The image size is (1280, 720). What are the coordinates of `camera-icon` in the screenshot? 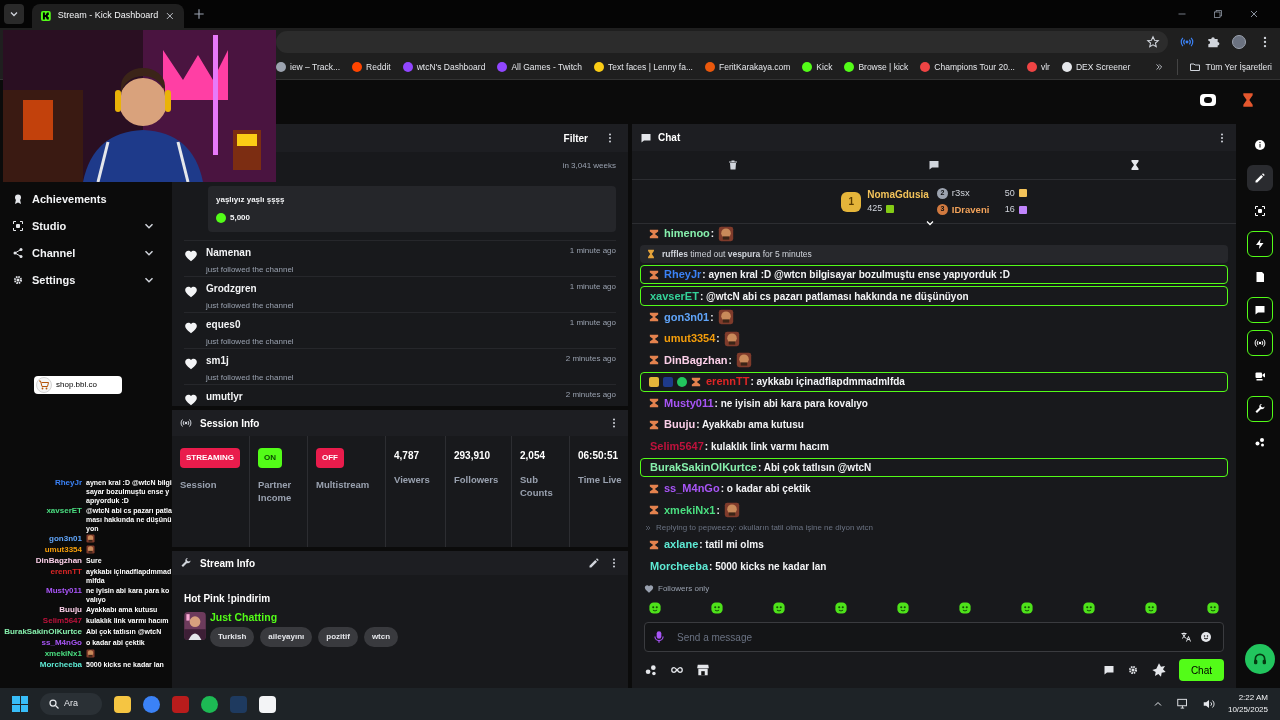 It's located at (1260, 376).